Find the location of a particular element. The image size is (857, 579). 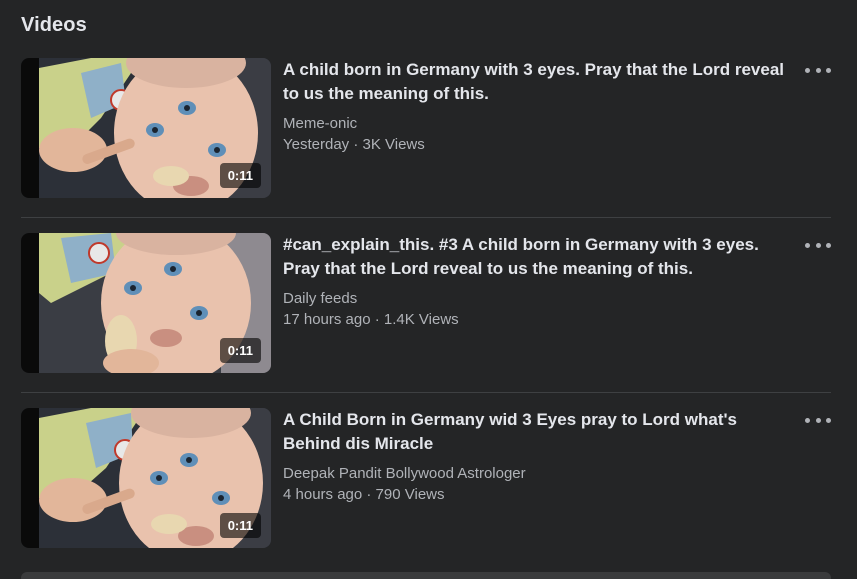

channel-name: Meme-onic is located at coordinates (538, 124).